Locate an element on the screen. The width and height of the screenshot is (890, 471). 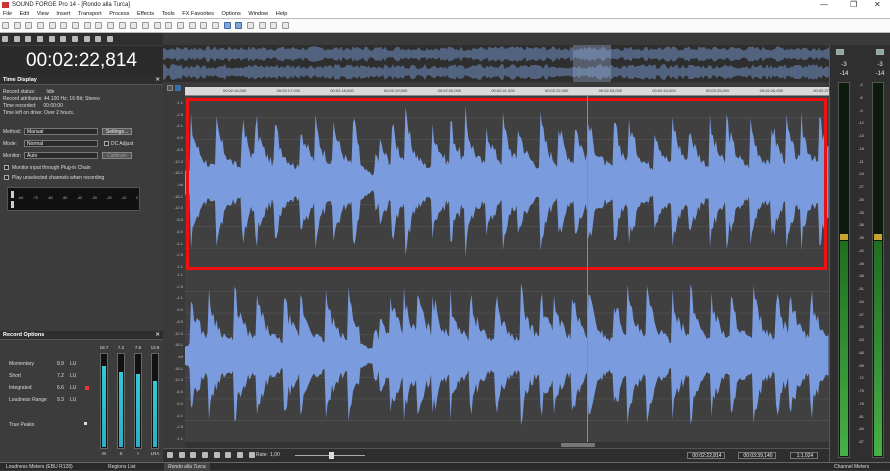
pencil-tool-icon is located at coordinates (181, 25).